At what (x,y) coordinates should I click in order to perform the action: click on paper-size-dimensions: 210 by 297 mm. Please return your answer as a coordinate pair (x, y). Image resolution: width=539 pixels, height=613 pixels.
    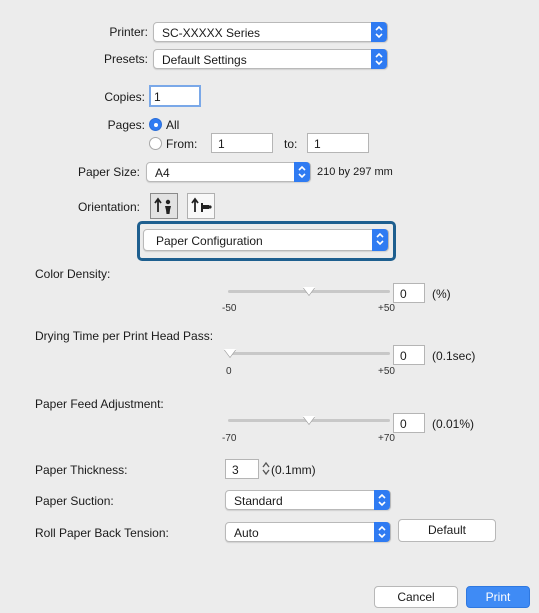
    Looking at the image, I should click on (355, 172).